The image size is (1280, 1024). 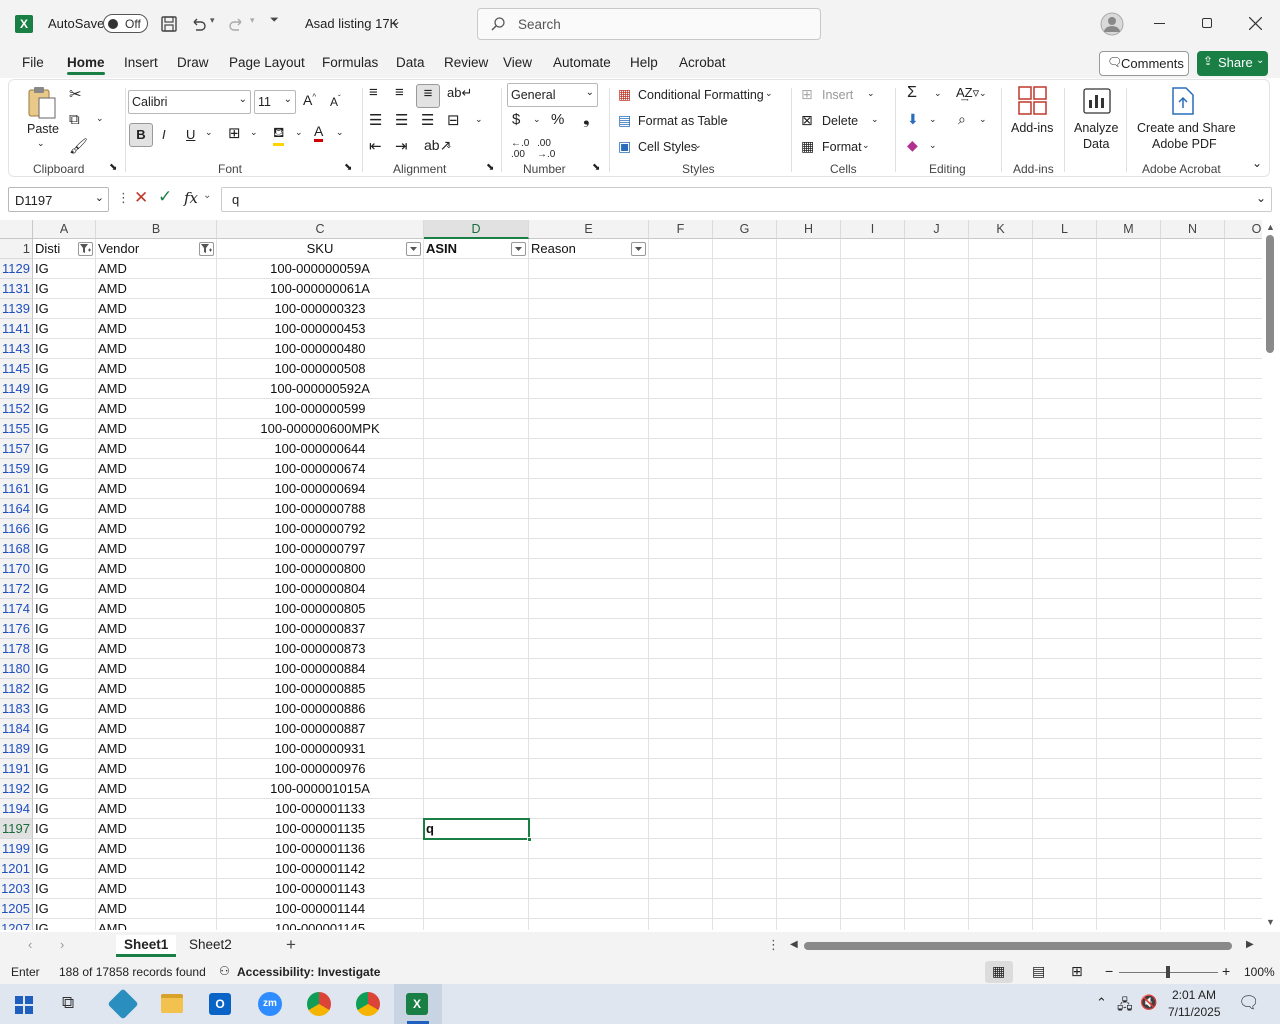 I want to click on prev-sheet-icon: ‹, so click(x=30, y=944).